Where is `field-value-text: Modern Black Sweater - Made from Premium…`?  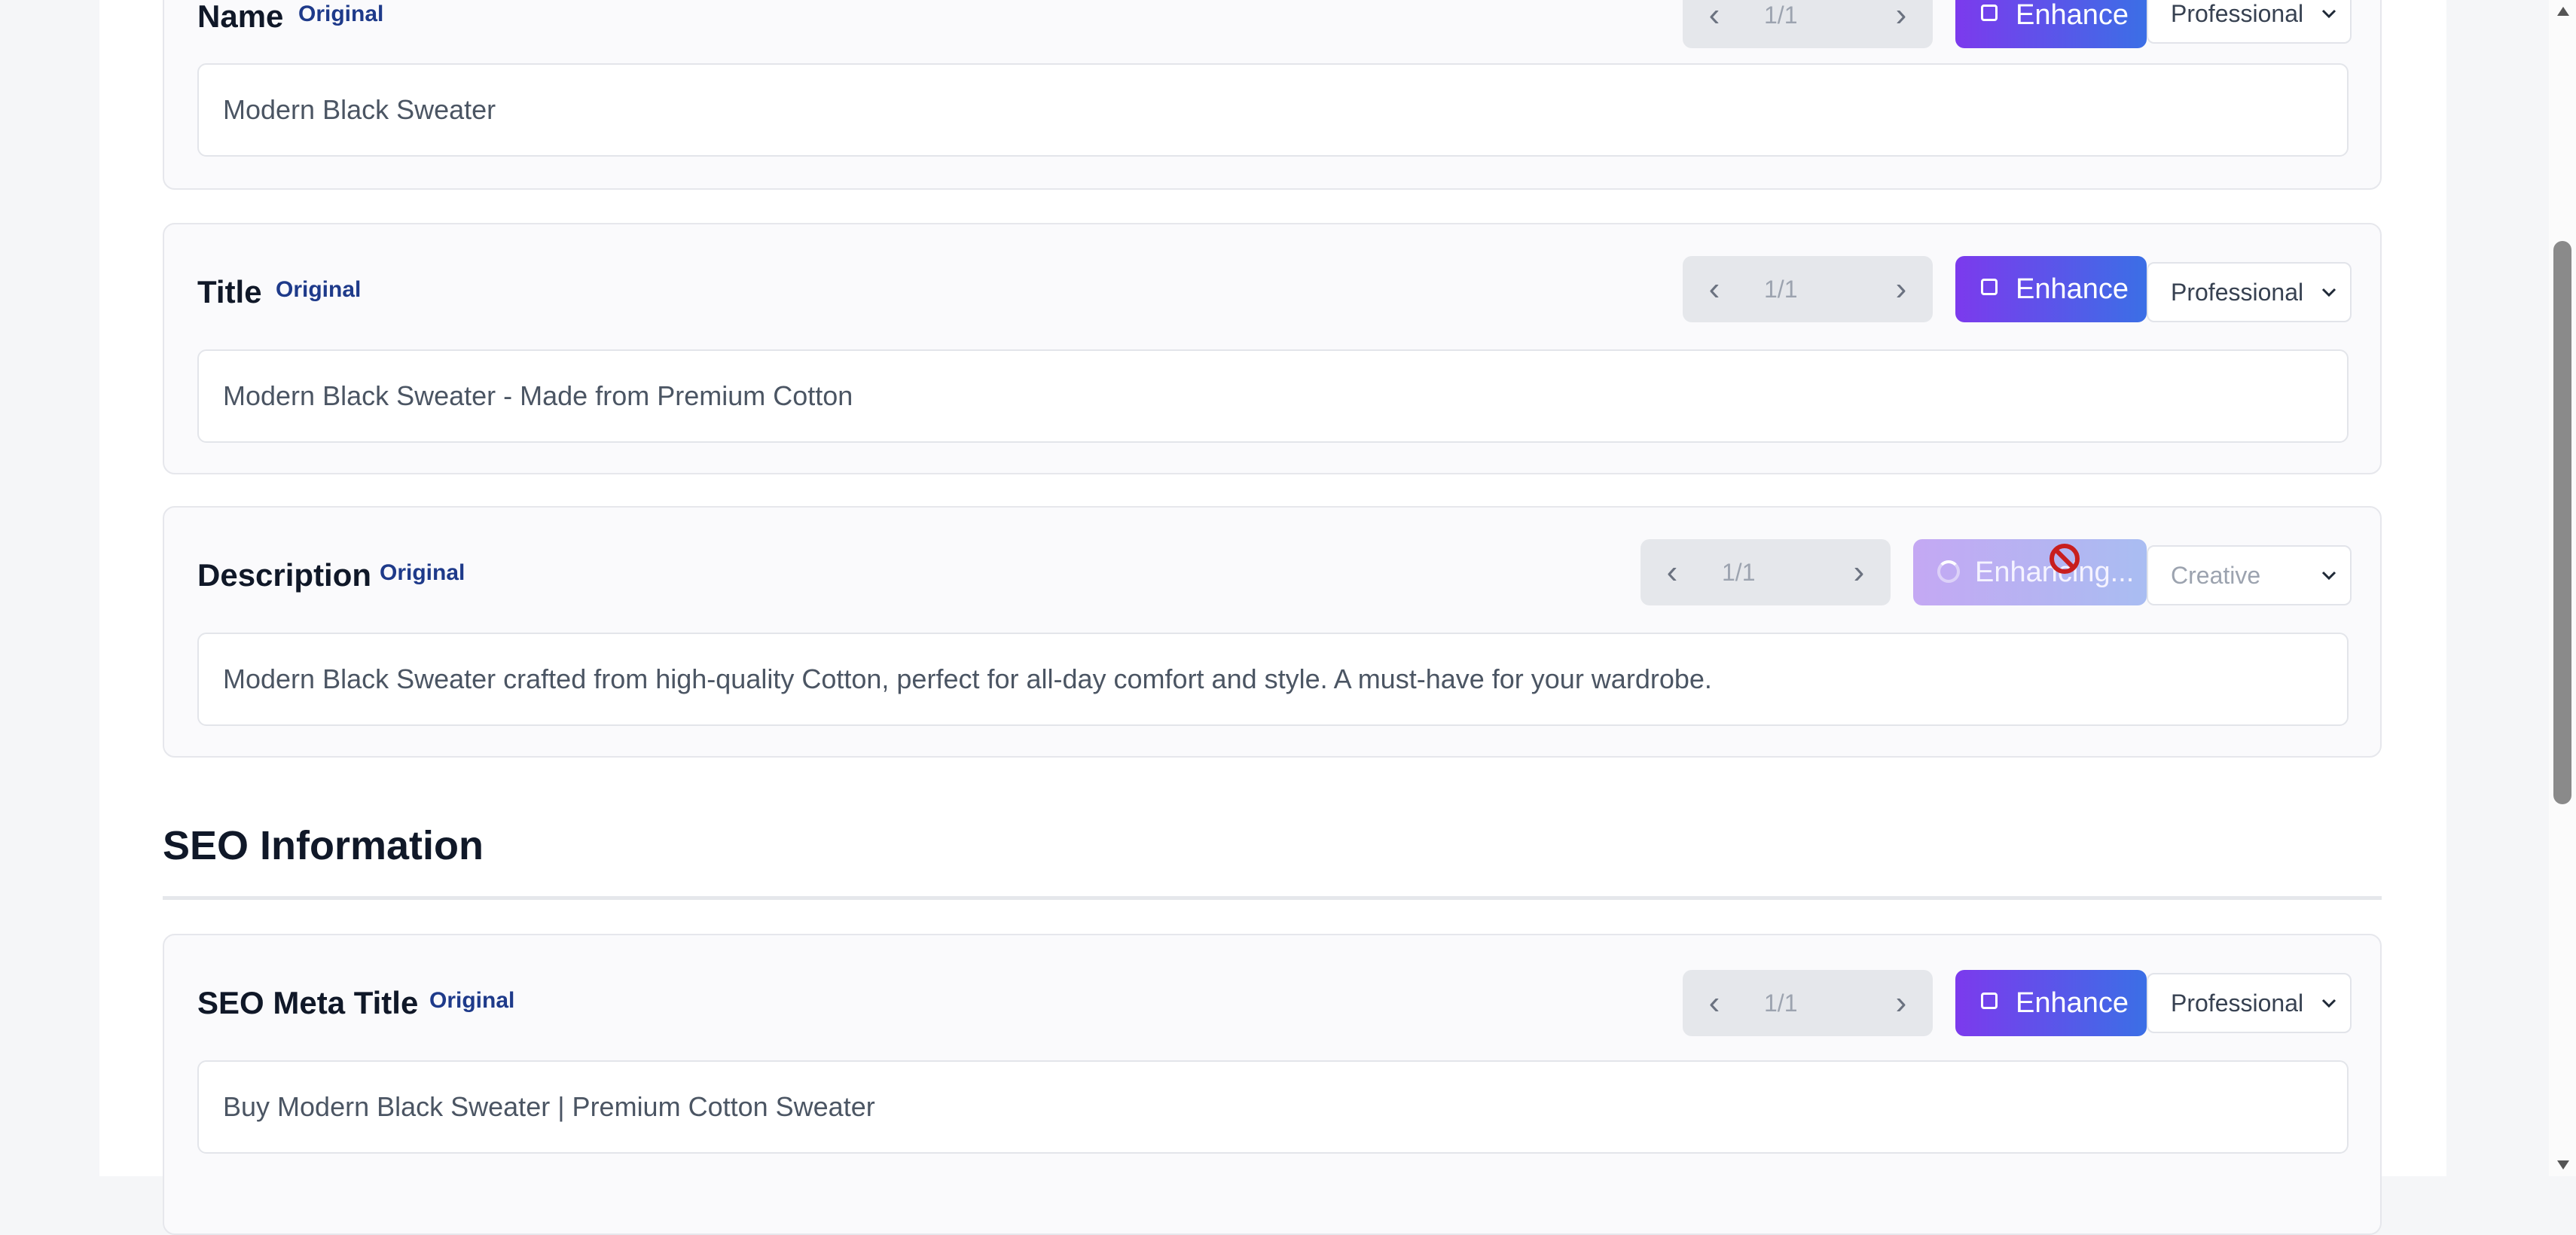
field-value-text: Modern Black Sweater - Made from Premium… is located at coordinates (538, 396).